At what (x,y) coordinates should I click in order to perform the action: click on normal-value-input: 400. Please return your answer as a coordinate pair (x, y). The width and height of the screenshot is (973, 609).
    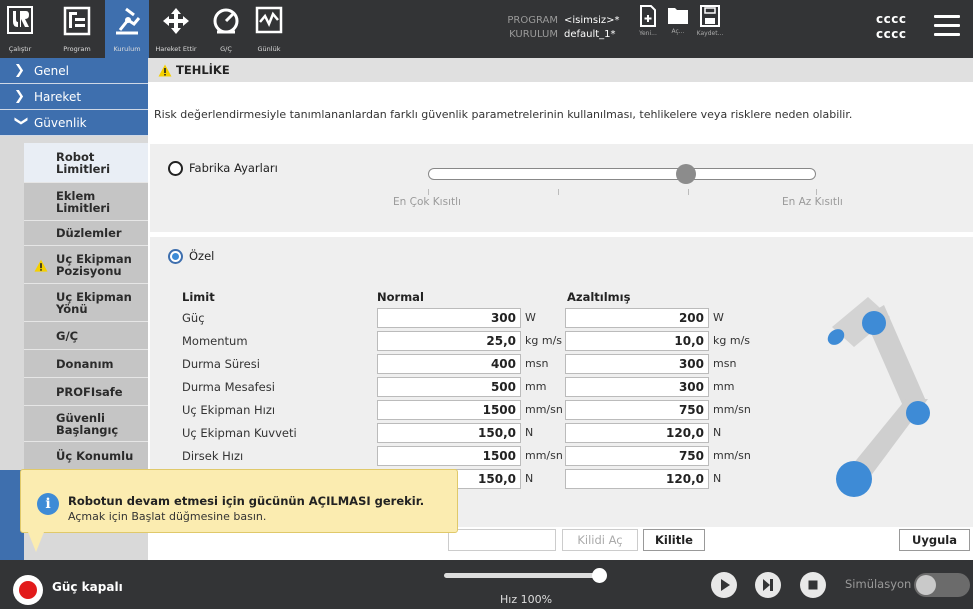
    Looking at the image, I should click on (449, 364).